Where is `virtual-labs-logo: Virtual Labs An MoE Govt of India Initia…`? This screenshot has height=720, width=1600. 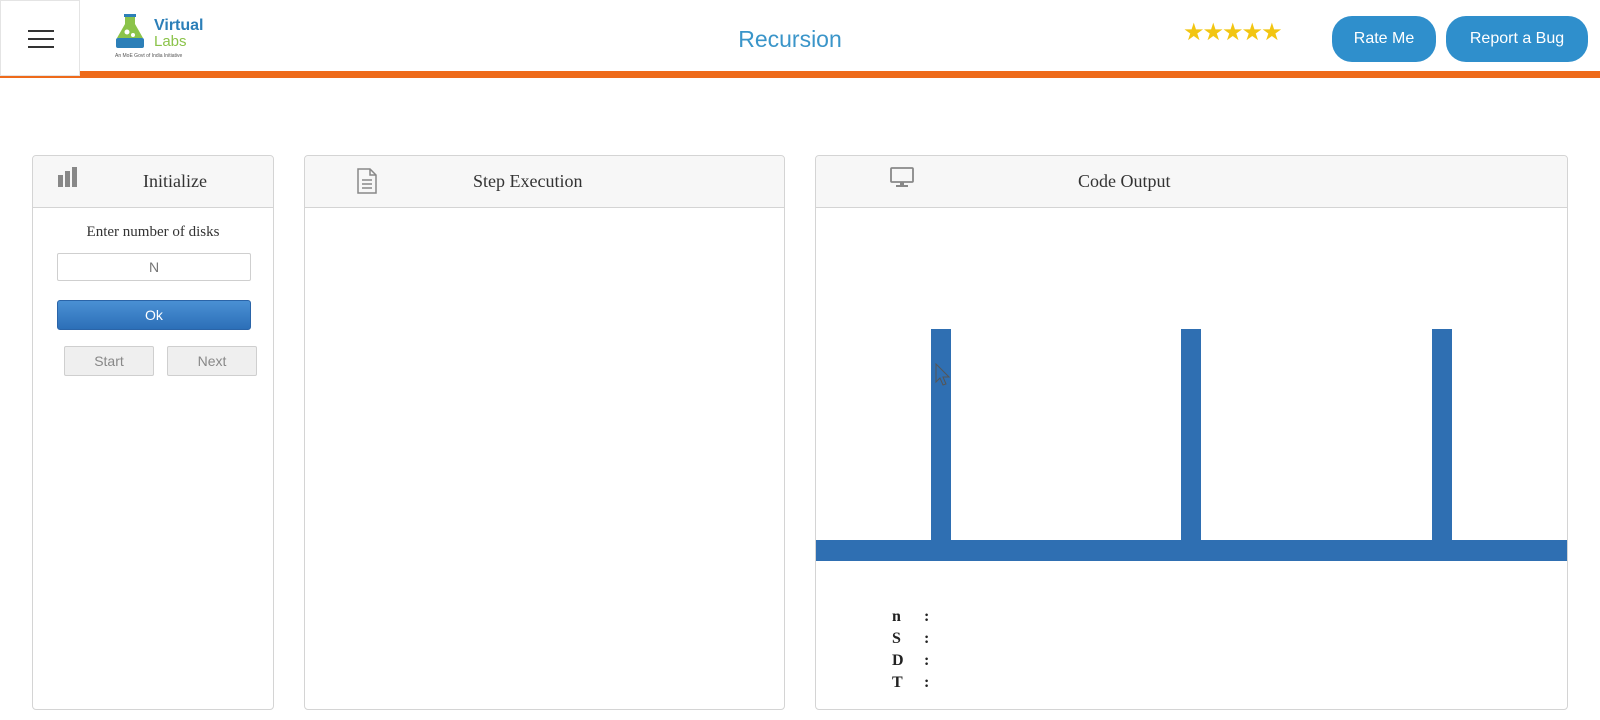
virtual-labs-logo: Virtual Labs An MoE Govt of India Initia… is located at coordinates (157, 38).